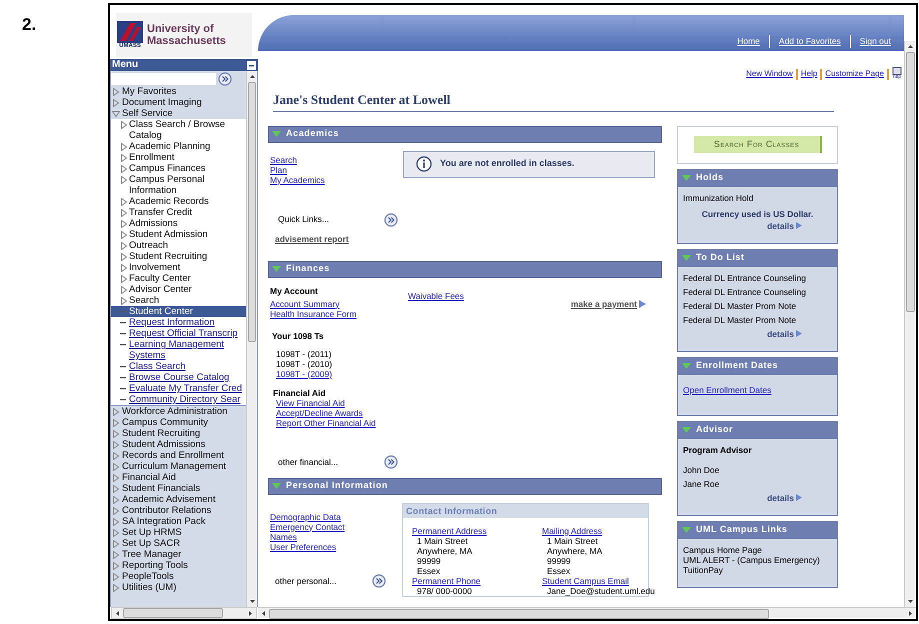 The height and width of the screenshot is (624, 919). What do you see at coordinates (178, 499) in the screenshot?
I see `menu-item: Academic Advisement` at bounding box center [178, 499].